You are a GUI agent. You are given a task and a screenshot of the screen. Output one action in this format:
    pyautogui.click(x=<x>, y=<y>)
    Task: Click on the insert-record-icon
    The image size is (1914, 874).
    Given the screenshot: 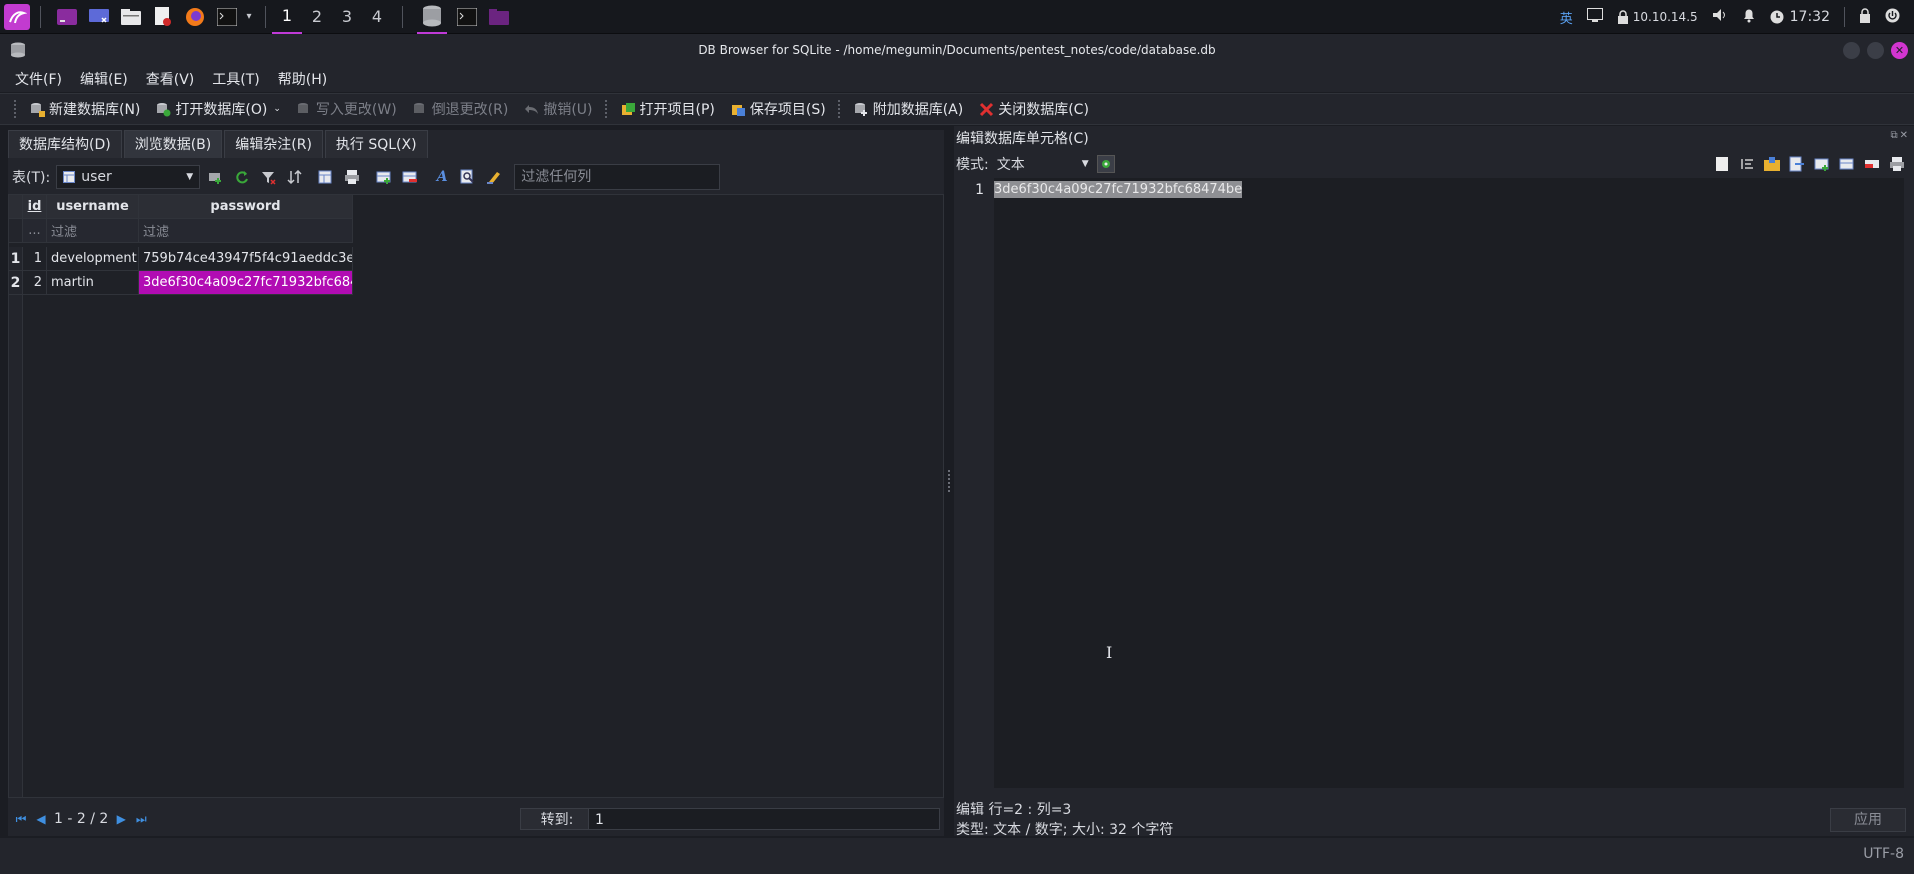 What is the action you would take?
    pyautogui.click(x=384, y=177)
    